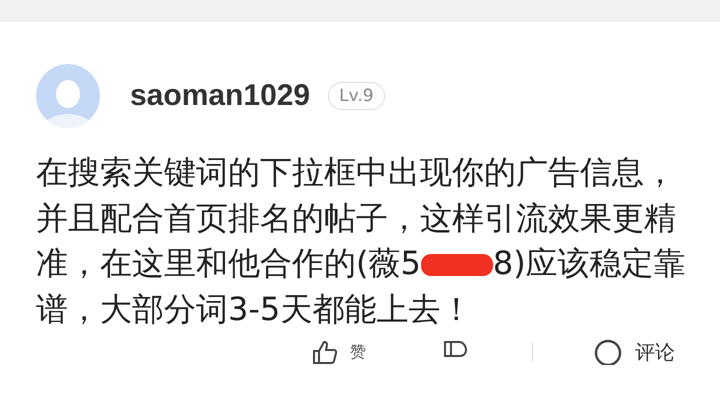 This screenshot has width=720, height=403. I want to click on username: saoman1029, so click(220, 96).